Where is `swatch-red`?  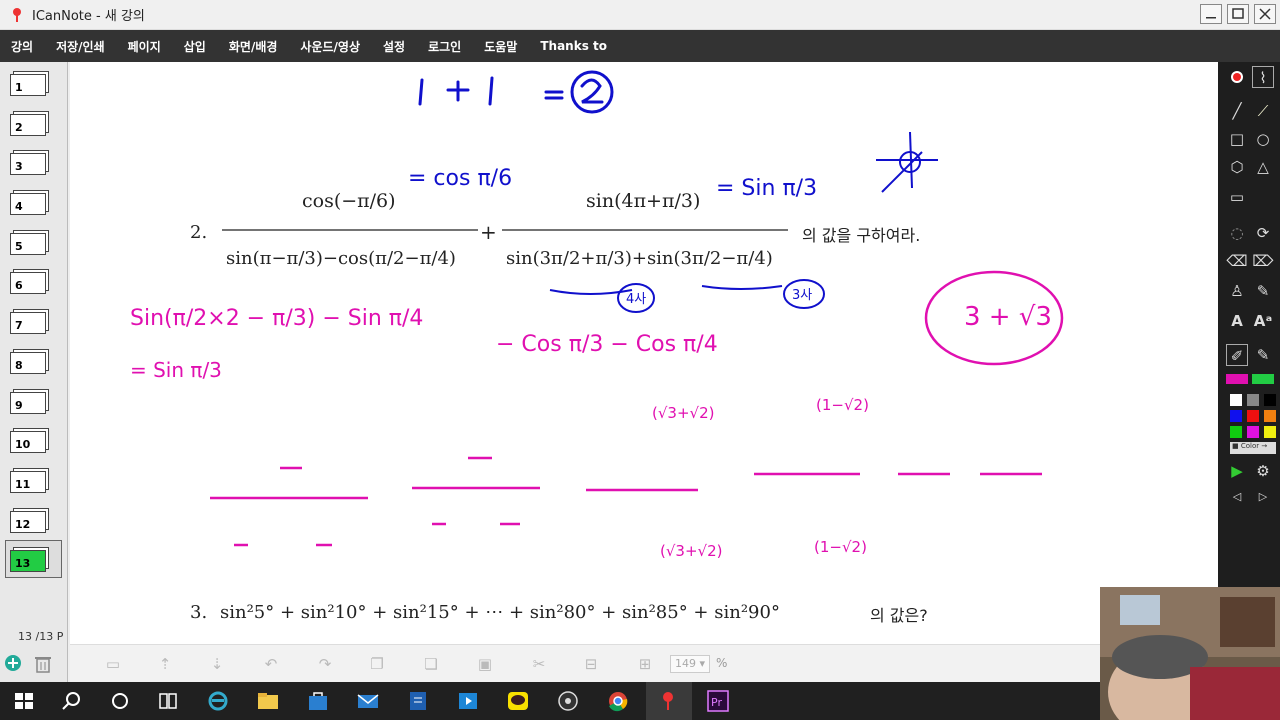
swatch-red is located at coordinates (1253, 416).